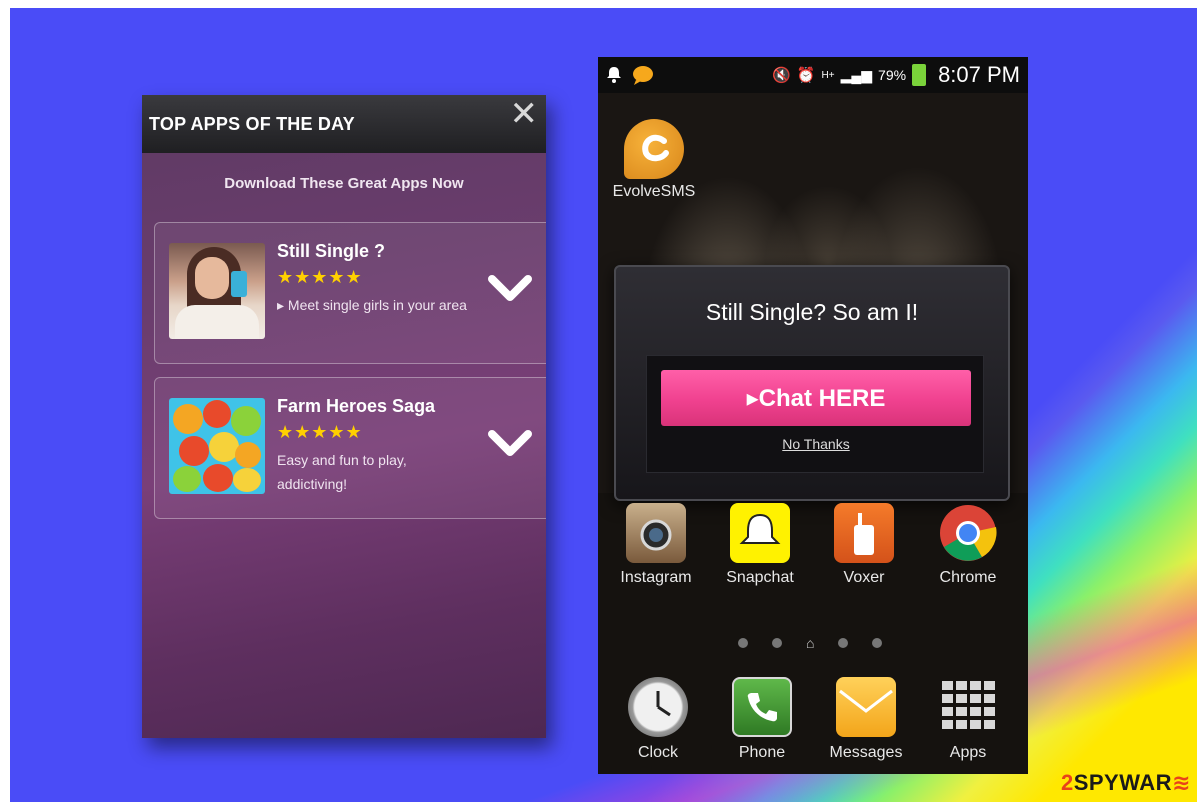  I want to click on app-label: Instagram, so click(656, 577).